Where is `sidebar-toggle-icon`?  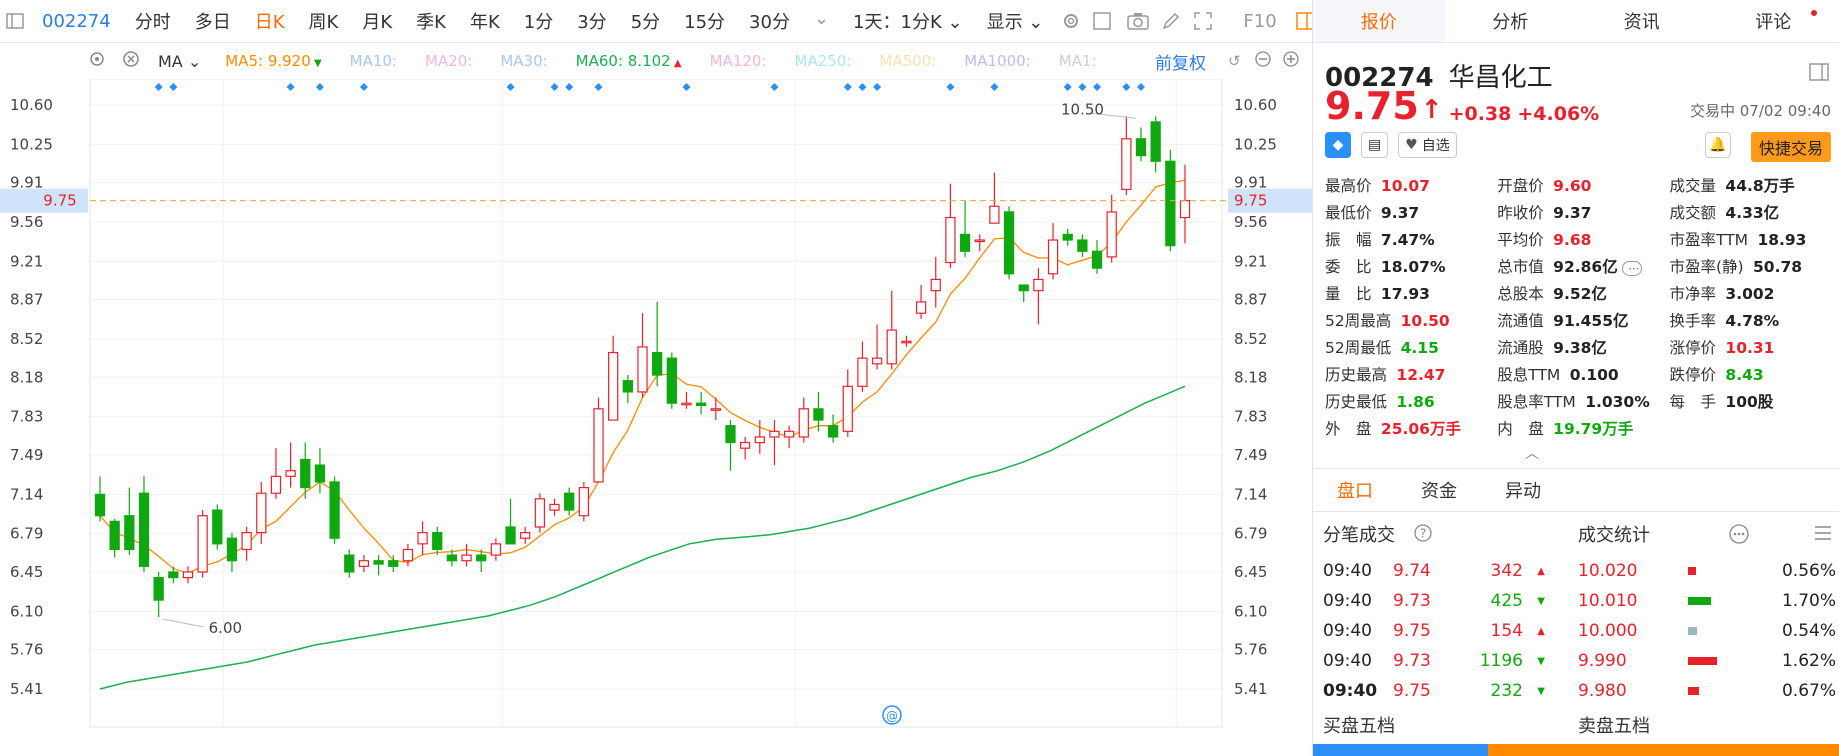 sidebar-toggle-icon is located at coordinates (15, 21).